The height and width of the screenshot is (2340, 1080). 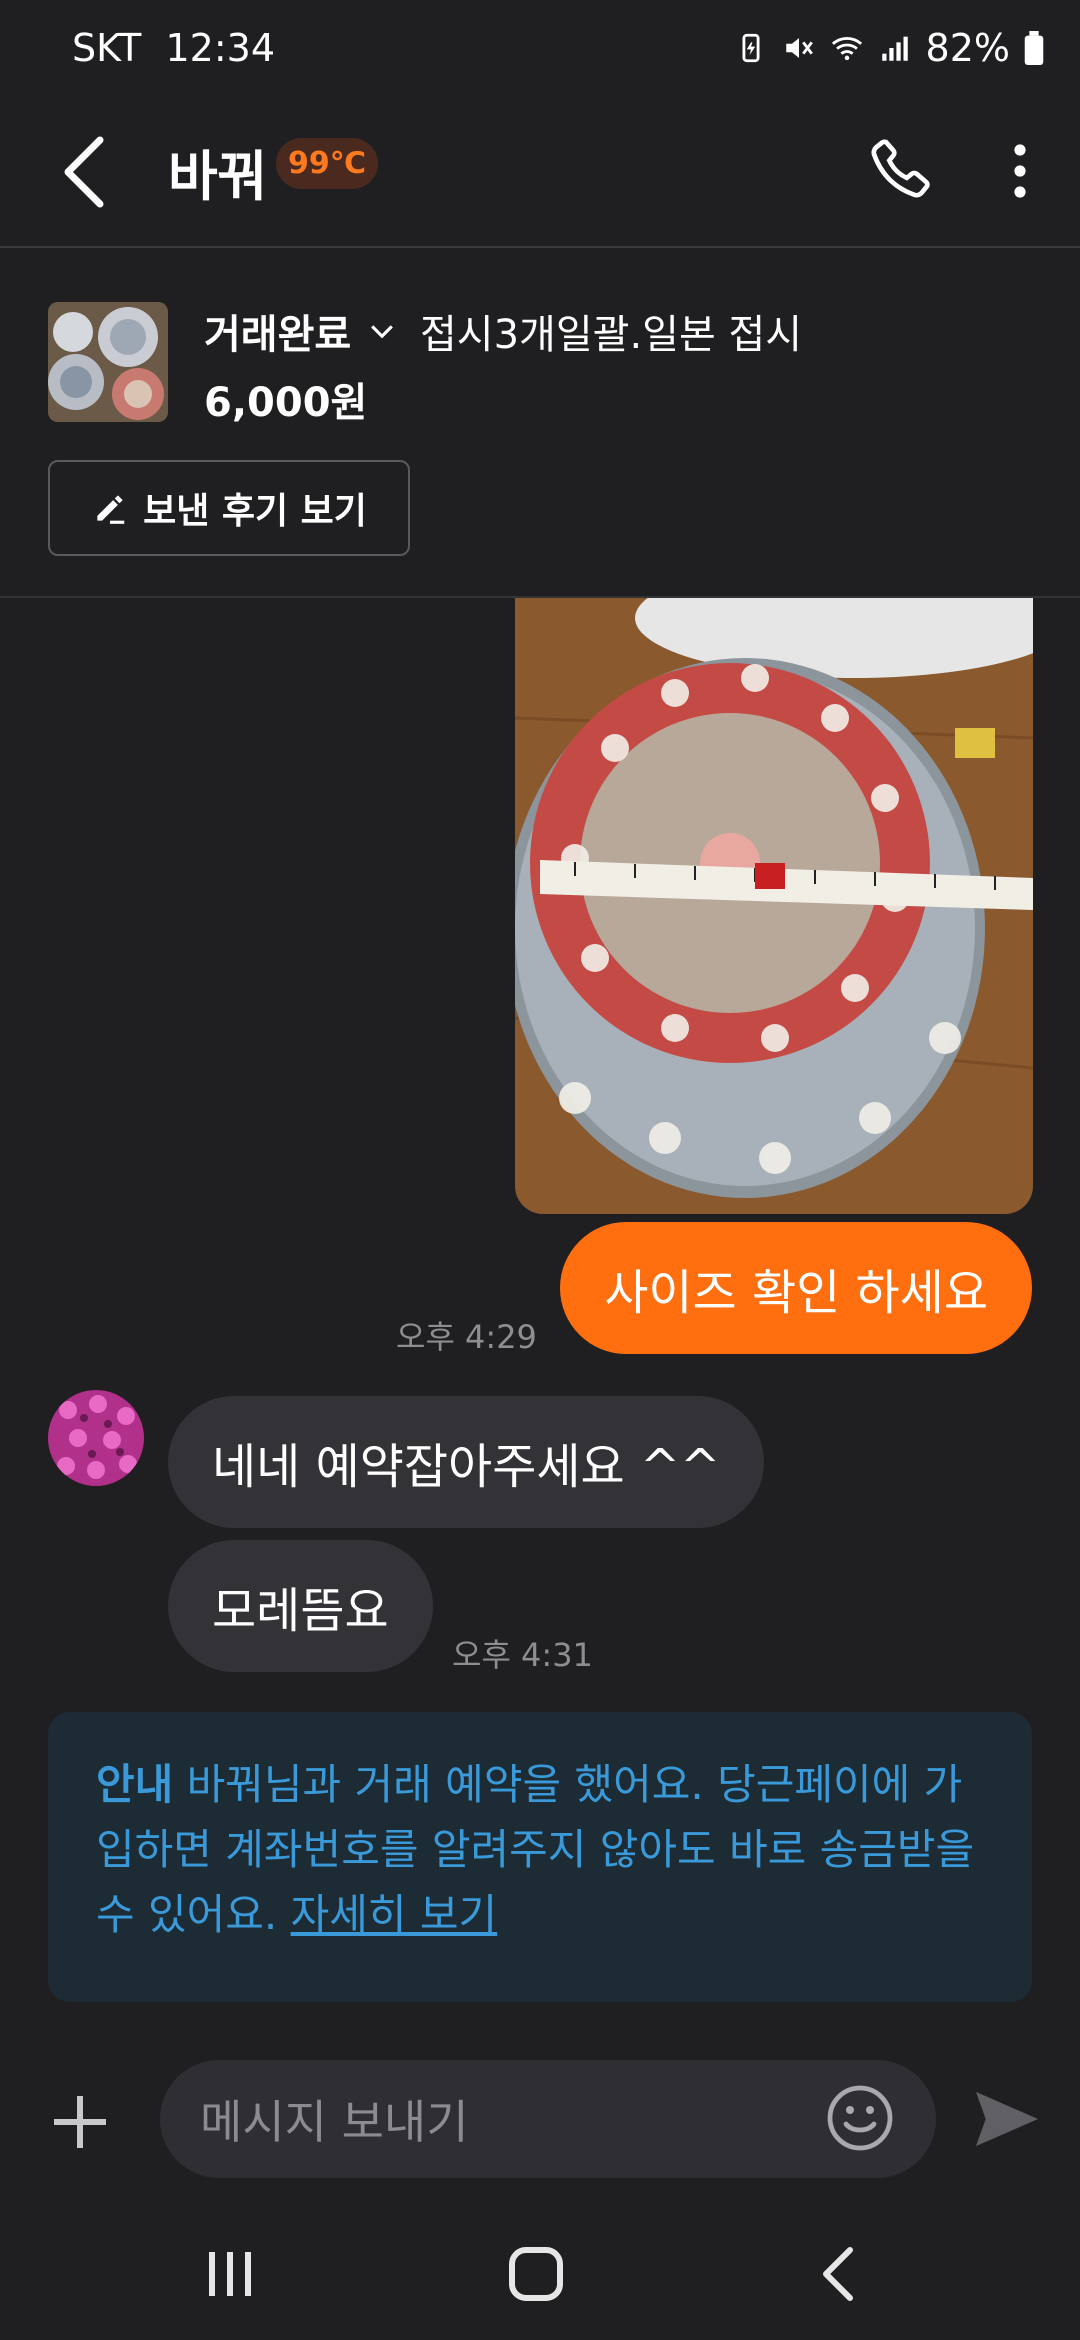 What do you see at coordinates (894, 48) in the screenshot?
I see `signal-icon` at bounding box center [894, 48].